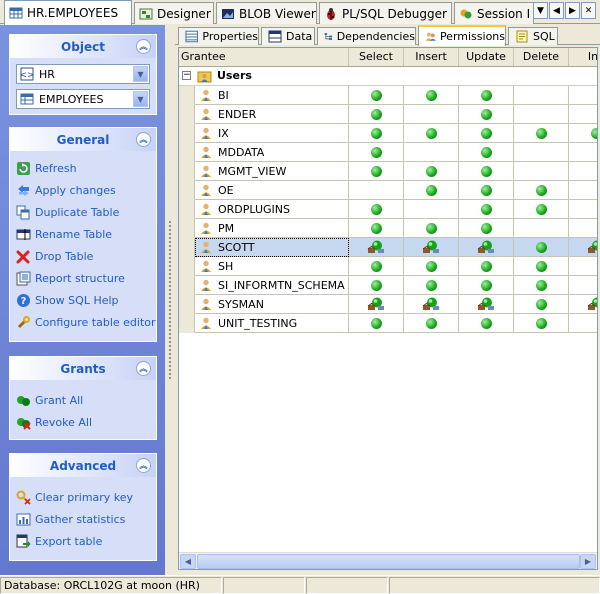 The image size is (600, 594). I want to click on gather-statistics-link: Gather statistics, so click(83, 519).